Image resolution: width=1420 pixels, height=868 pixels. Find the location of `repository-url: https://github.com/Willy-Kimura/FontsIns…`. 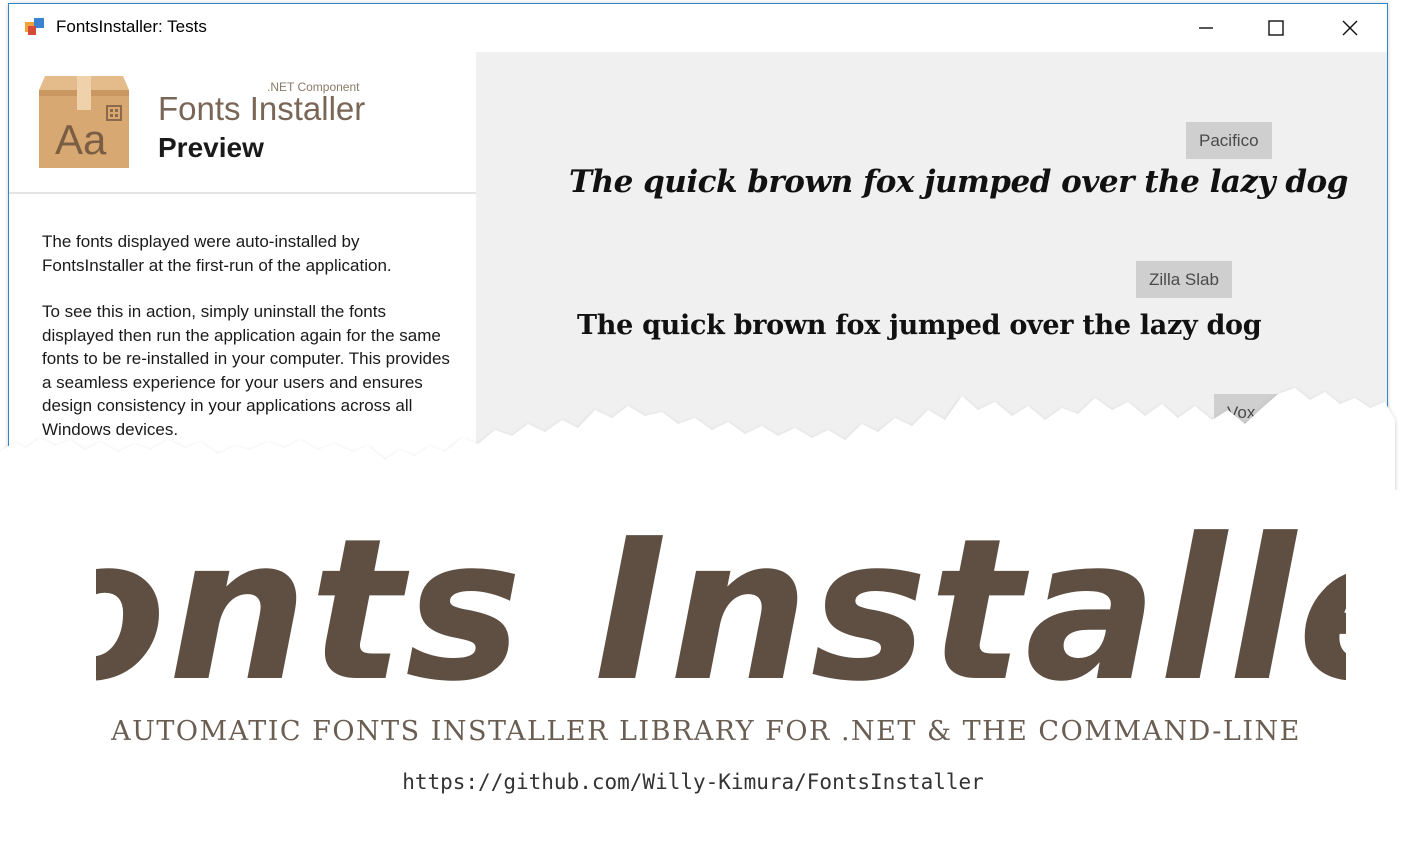

repository-url: https://github.com/Willy-Kimura/FontsIns… is located at coordinates (693, 782).